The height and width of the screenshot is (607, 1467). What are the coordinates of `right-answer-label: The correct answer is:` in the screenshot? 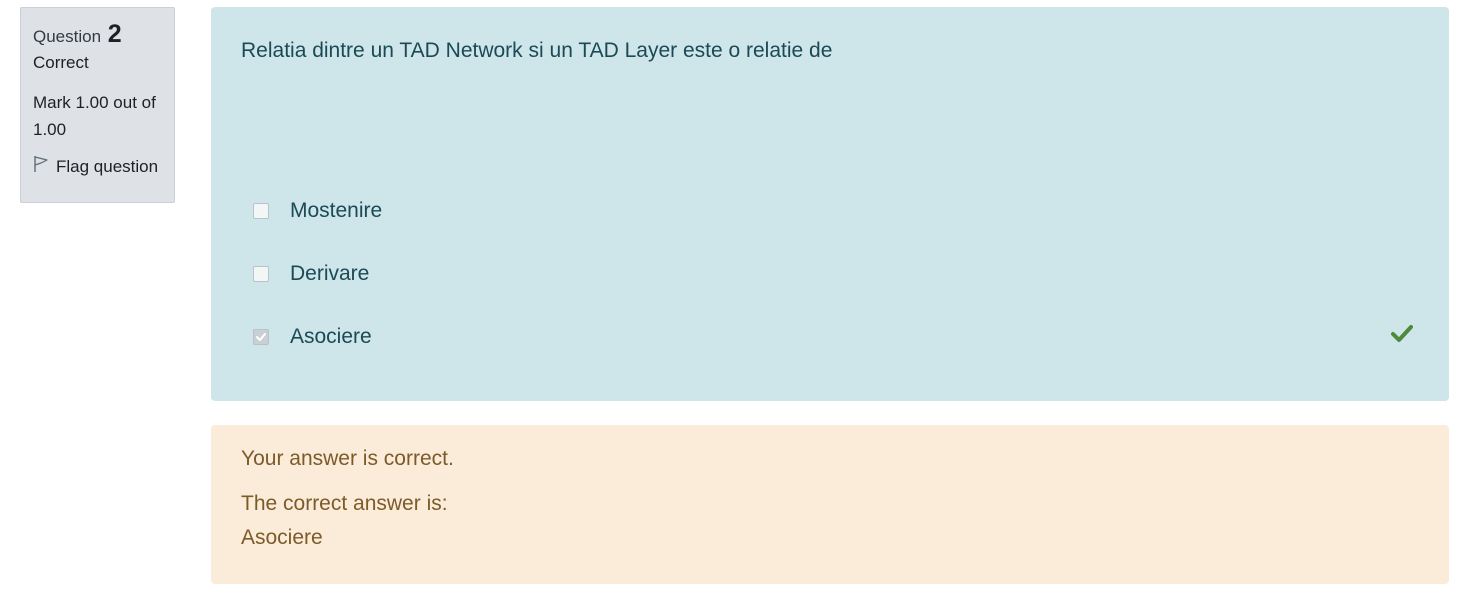 It's located at (344, 503).